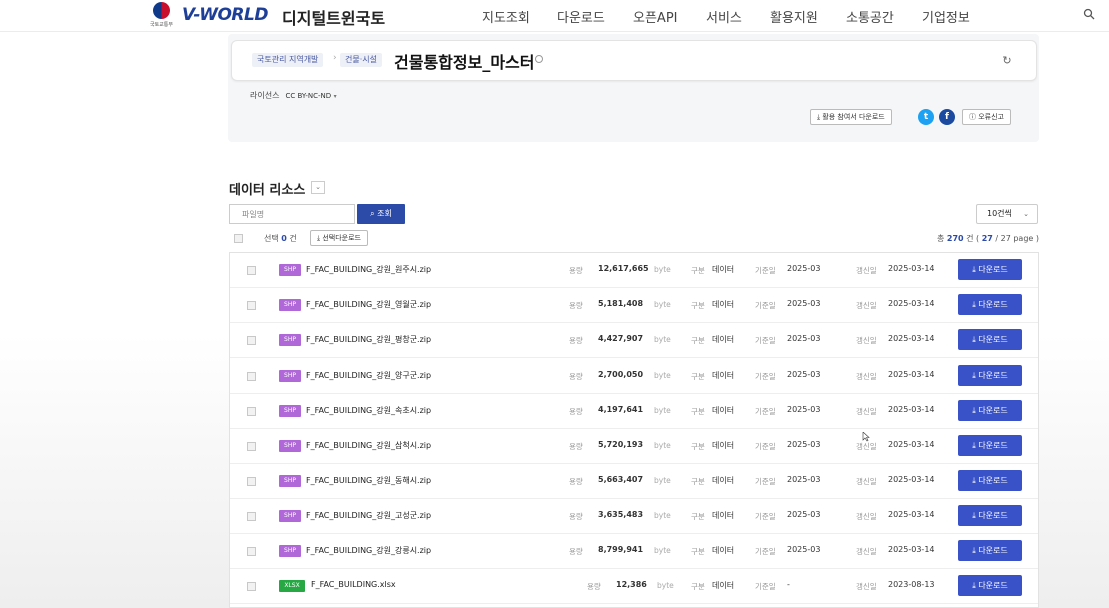 Image resolution: width=1109 pixels, height=608 pixels. I want to click on category-tag-building: 건물·시설, so click(361, 60).